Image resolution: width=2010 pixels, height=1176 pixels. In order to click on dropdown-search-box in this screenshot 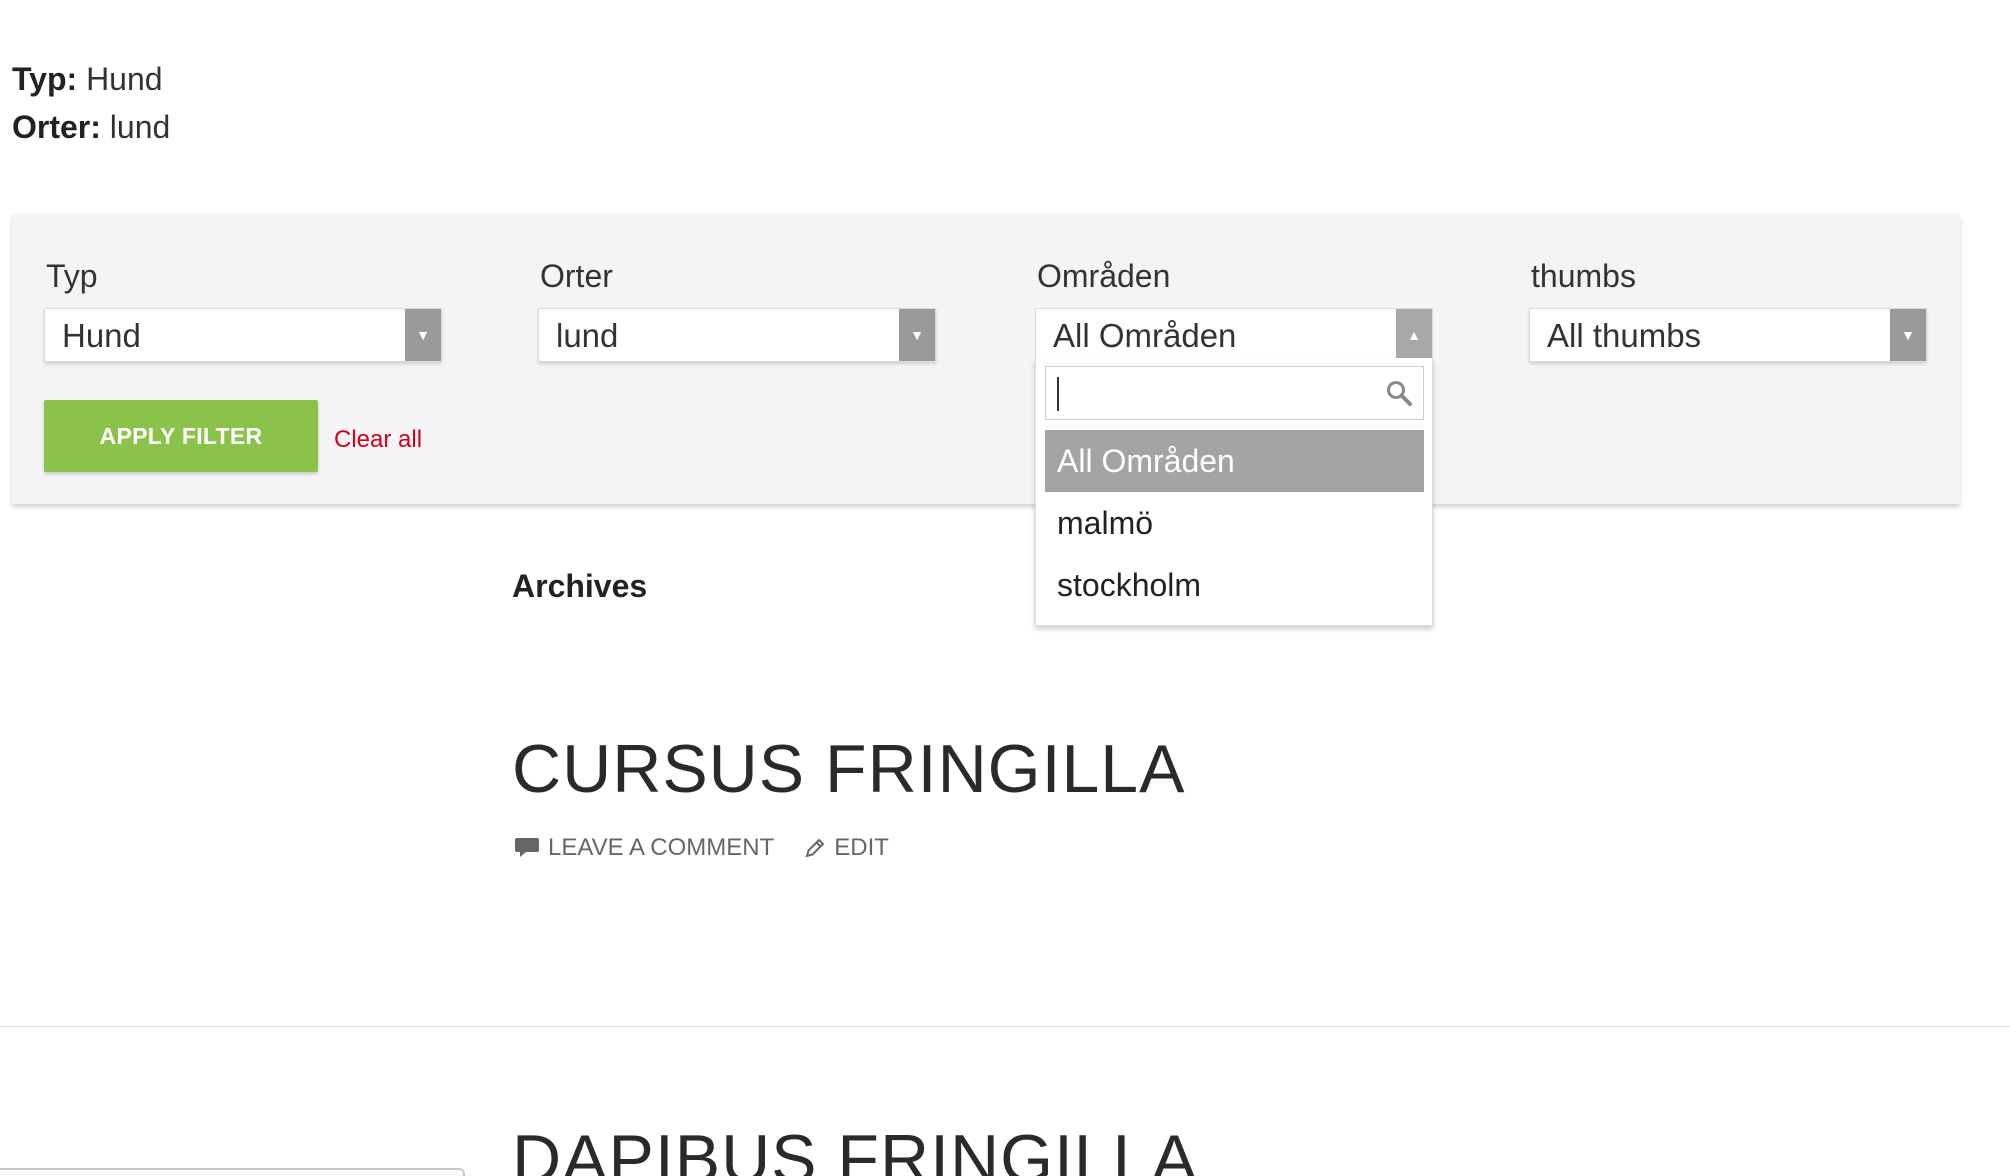, I will do `click(1234, 393)`.